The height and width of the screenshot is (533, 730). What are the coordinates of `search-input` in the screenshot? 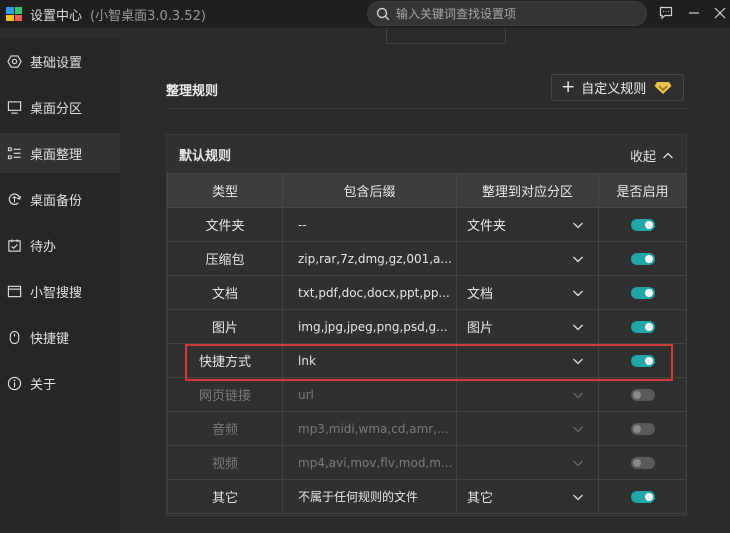 It's located at (506, 13).